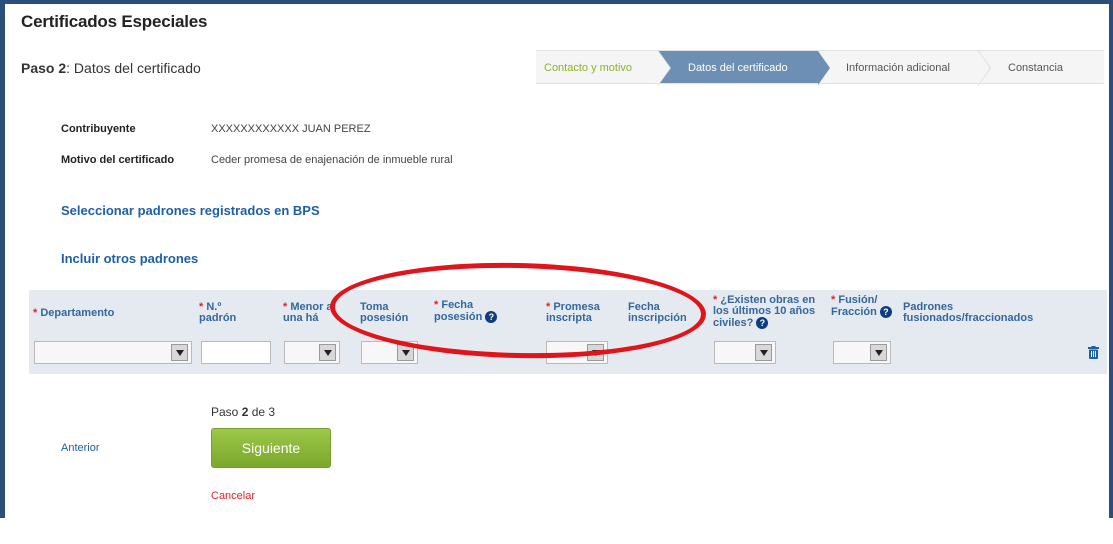 The image size is (1113, 544). What do you see at coordinates (190, 210) in the screenshot?
I see `seleccionar-padrones-link: Seleccionar padrones registrados en BPS` at bounding box center [190, 210].